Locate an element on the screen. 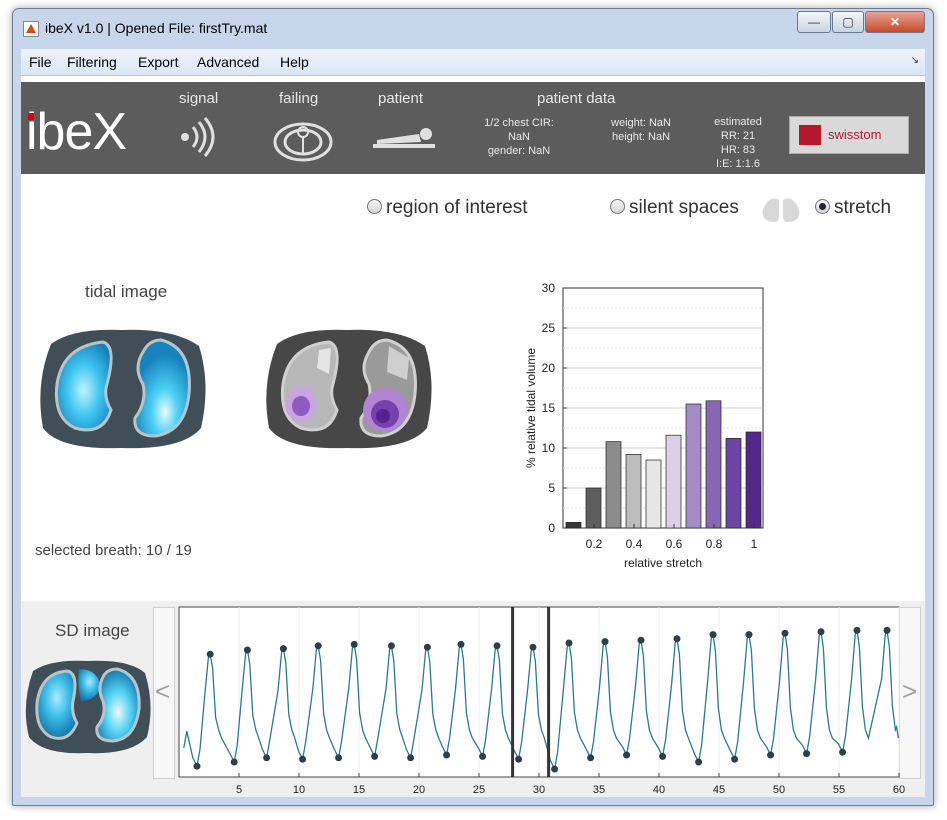 Image resolution: width=947 pixels, height=820 pixels. signal-x-tick-label: 30 is located at coordinates (539, 790).